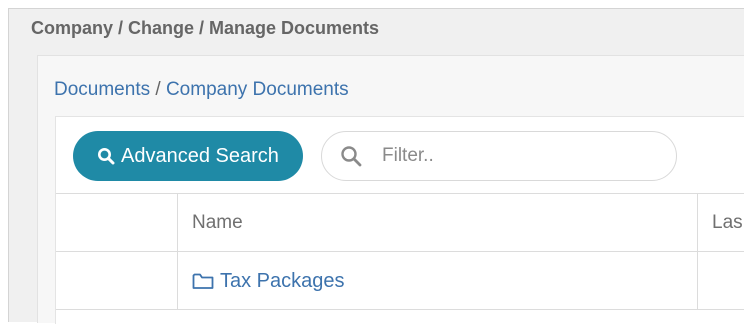  What do you see at coordinates (512, 156) in the screenshot?
I see `filter-input` at bounding box center [512, 156].